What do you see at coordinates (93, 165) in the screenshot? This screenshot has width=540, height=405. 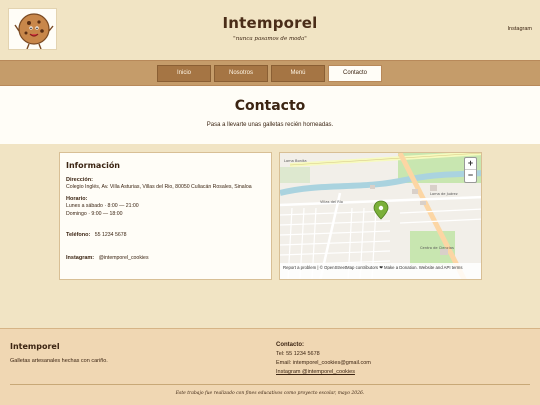 I see `info-heading: Información` at bounding box center [93, 165].